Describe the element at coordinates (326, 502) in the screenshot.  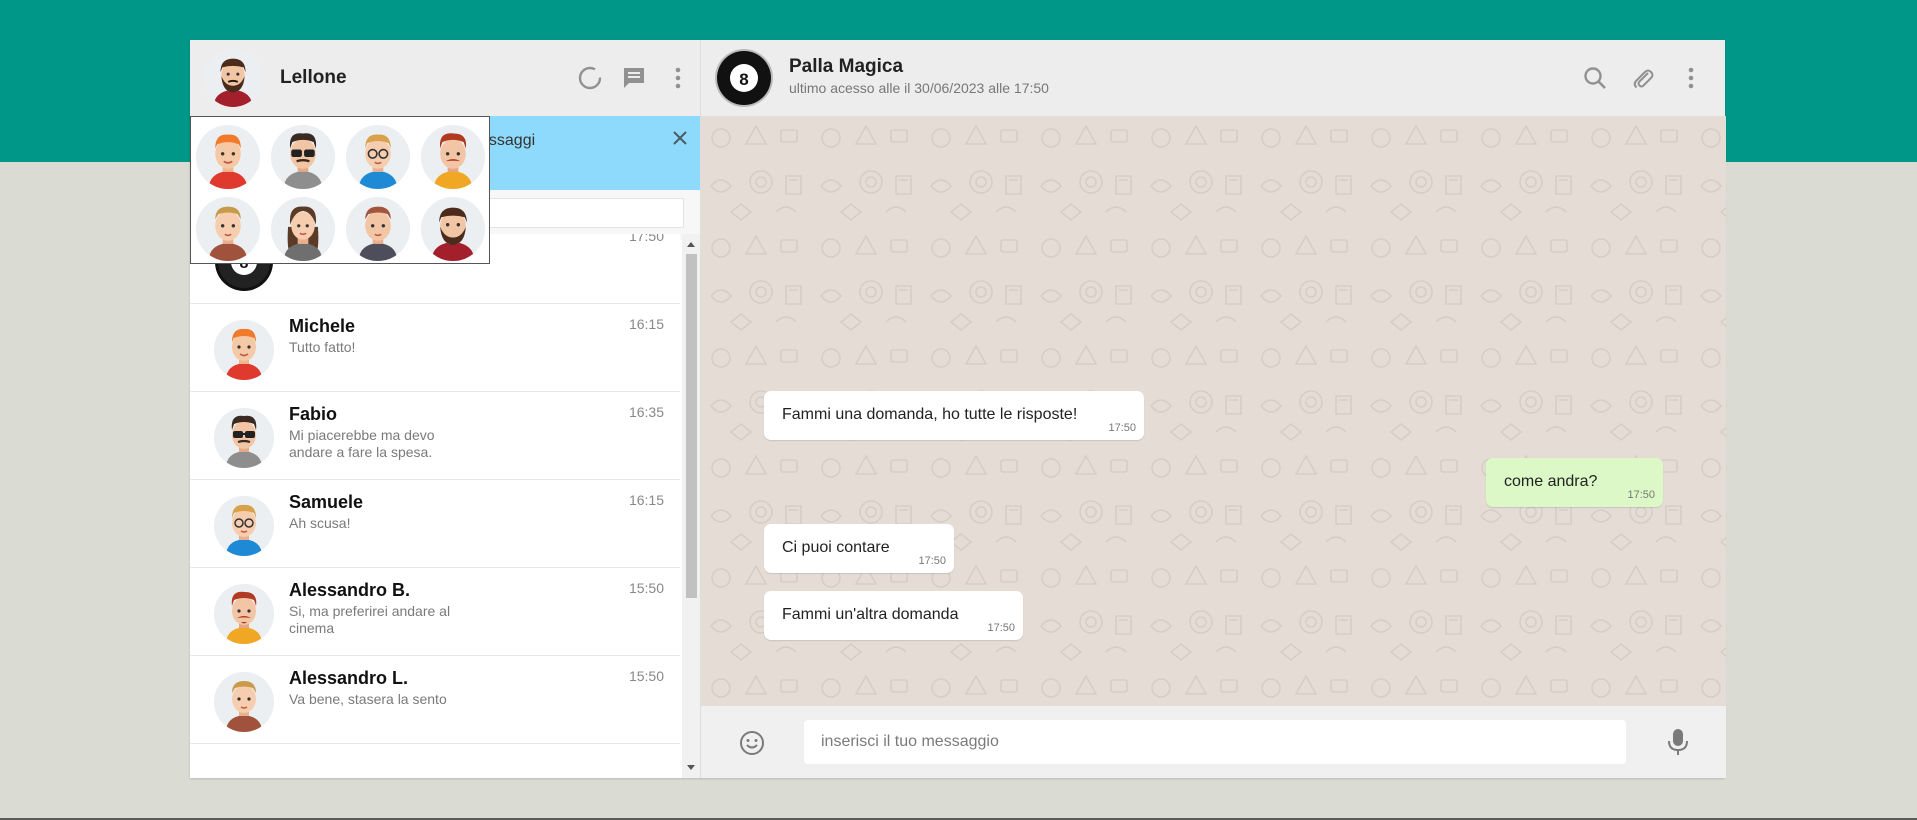
I see `conversation-name: Samuele` at that location.